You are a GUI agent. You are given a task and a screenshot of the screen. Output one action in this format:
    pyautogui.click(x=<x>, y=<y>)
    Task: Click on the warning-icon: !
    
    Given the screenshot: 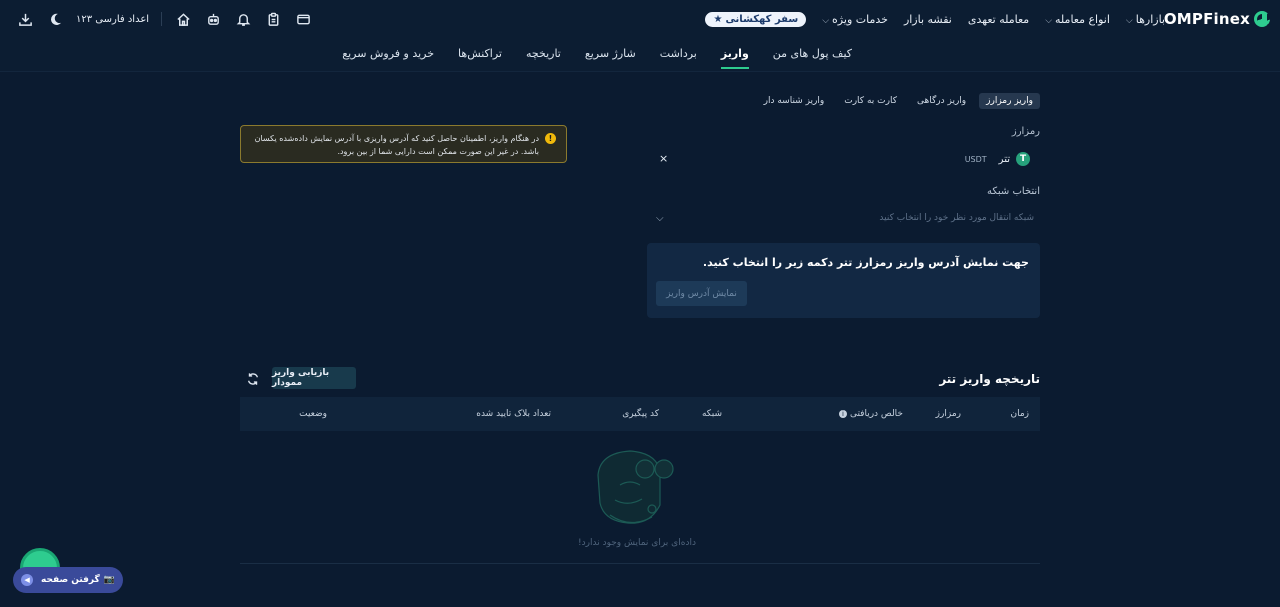 What is the action you would take?
    pyautogui.click(x=550, y=138)
    